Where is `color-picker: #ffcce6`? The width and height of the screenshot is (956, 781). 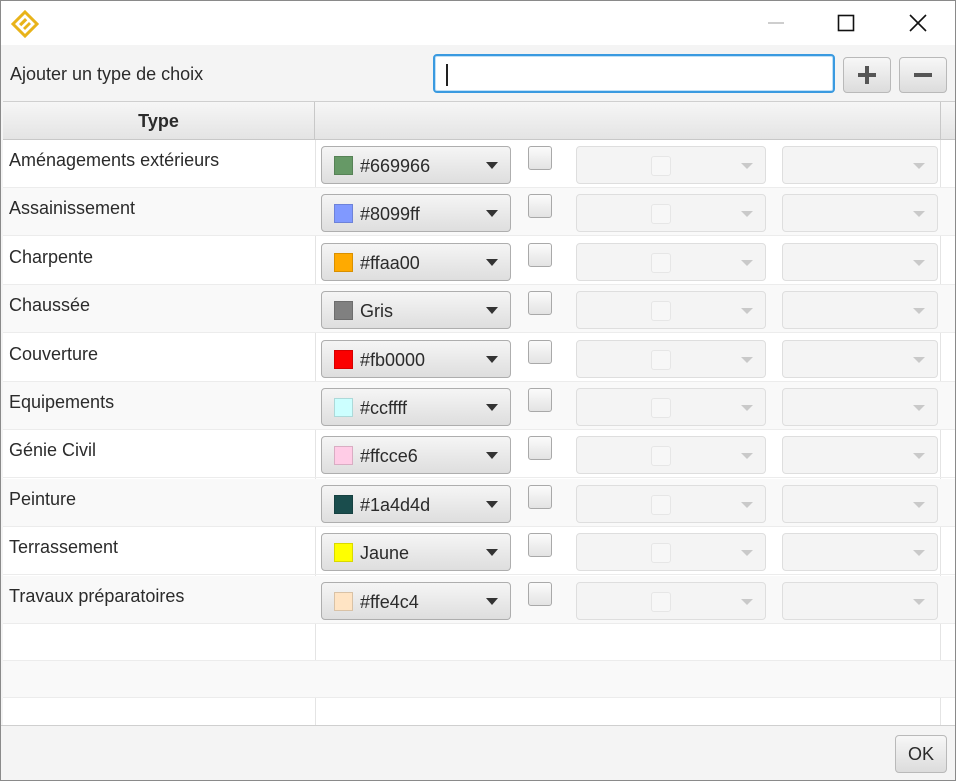 color-picker: #ffcce6 is located at coordinates (416, 455).